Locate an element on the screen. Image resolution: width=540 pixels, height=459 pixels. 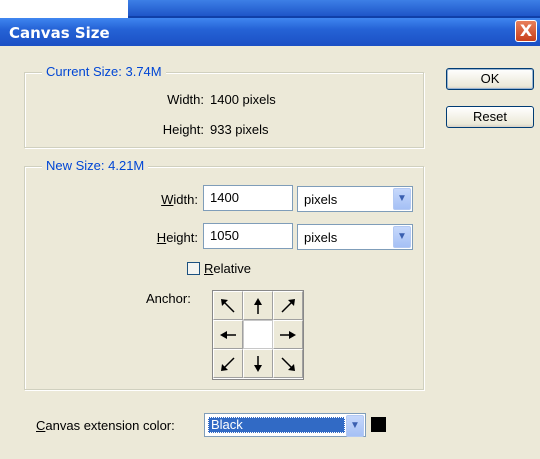
dialog-titlebar: Canvas Size is located at coordinates (270, 32).